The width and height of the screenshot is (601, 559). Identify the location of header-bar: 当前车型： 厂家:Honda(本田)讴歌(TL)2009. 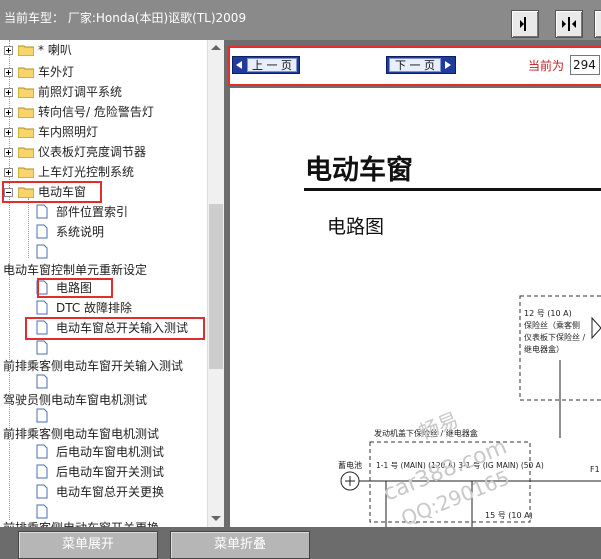
(300, 20).